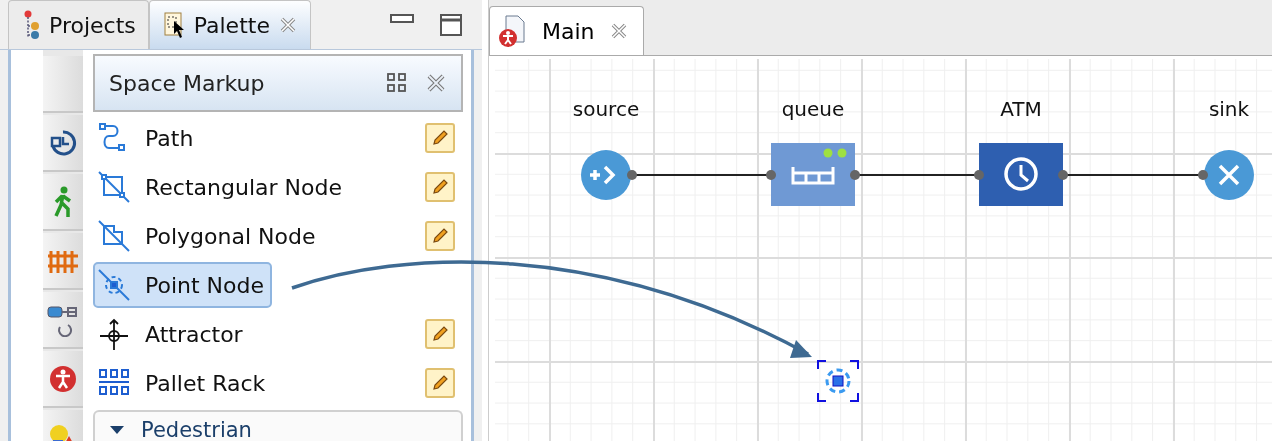 Image resolution: width=1272 pixels, height=441 pixels. I want to click on palette-title: Space Markup, so click(187, 83).